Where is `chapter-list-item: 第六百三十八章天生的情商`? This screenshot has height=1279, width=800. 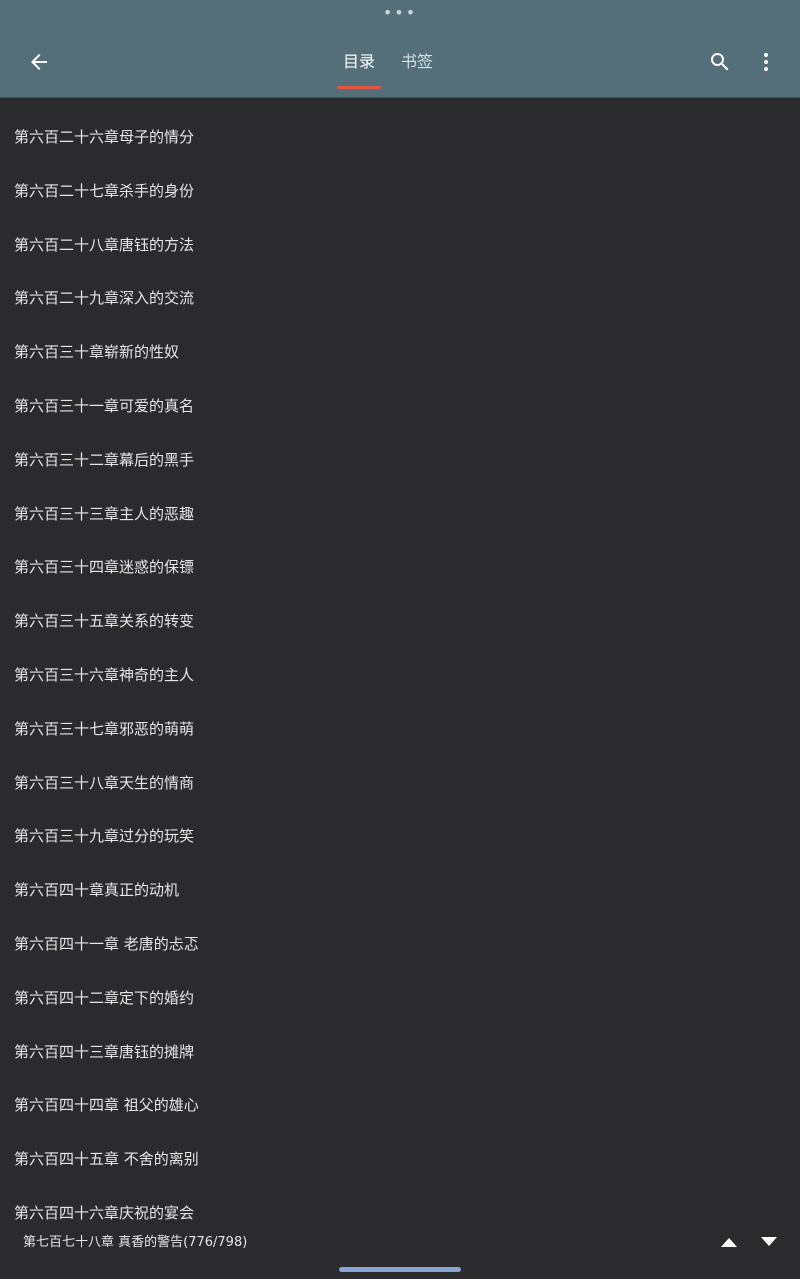
chapter-list-item: 第六百三十八章天生的情商 is located at coordinates (400, 771).